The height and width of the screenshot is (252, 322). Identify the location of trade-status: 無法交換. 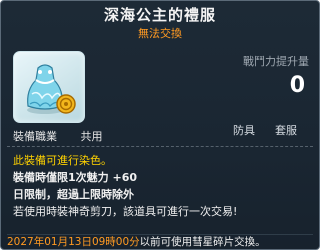
(160, 33).